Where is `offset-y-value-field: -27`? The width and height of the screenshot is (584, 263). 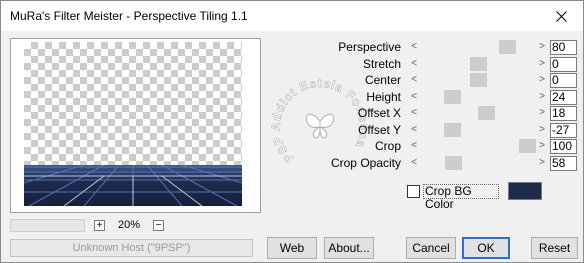 offset-y-value-field: -27 is located at coordinates (563, 130).